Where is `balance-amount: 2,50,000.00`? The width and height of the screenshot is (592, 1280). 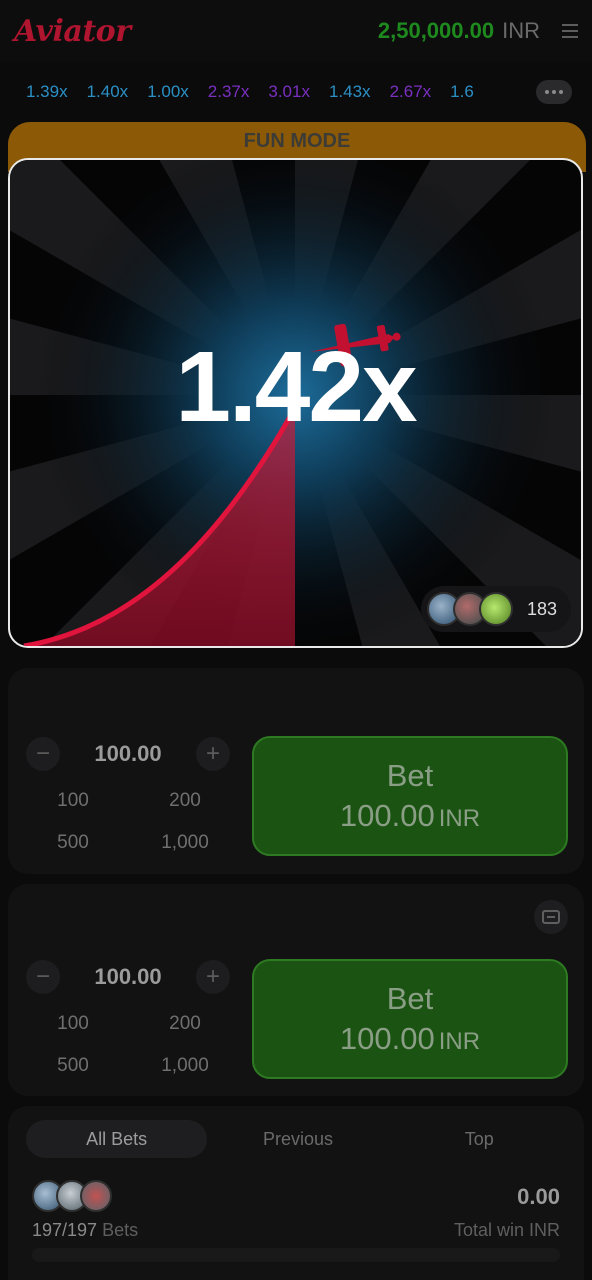
balance-amount: 2,50,000.00 is located at coordinates (436, 30).